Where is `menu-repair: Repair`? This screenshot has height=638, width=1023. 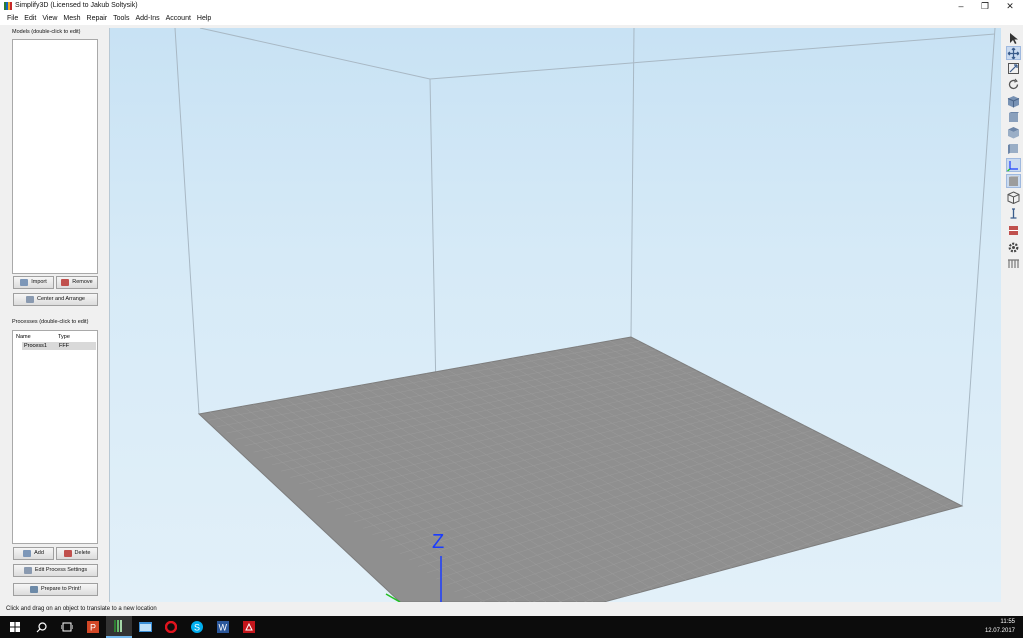 menu-repair: Repair is located at coordinates (97, 18).